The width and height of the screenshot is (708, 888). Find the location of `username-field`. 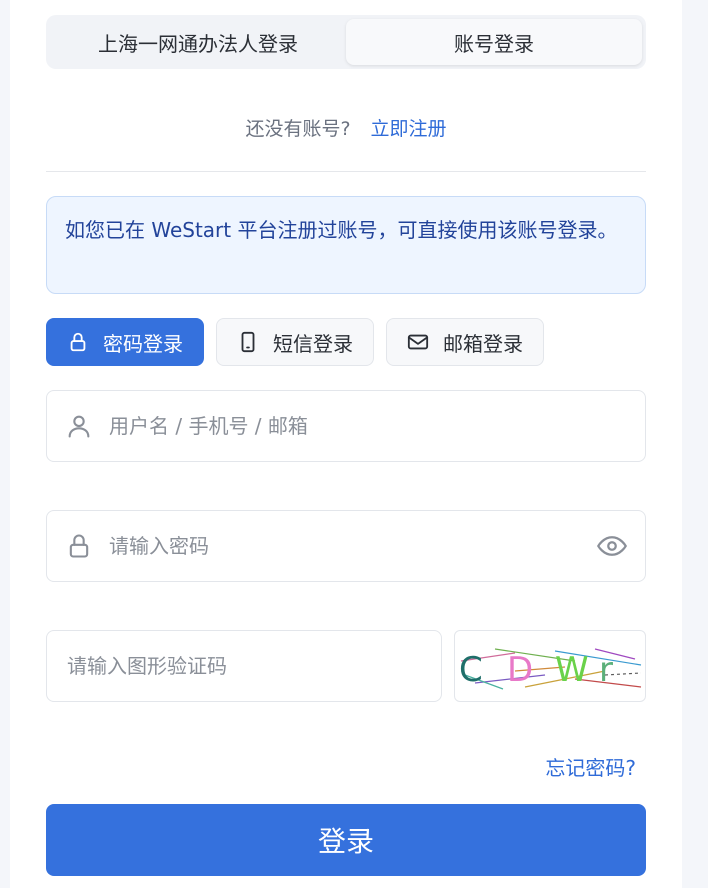

username-field is located at coordinates (346, 426).